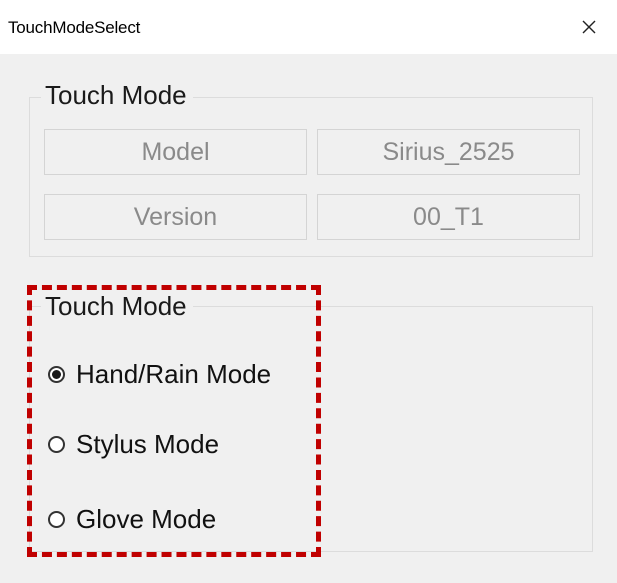 This screenshot has width=617, height=583. I want to click on radio-stylus-mode: Stylus Mode, so click(133, 444).